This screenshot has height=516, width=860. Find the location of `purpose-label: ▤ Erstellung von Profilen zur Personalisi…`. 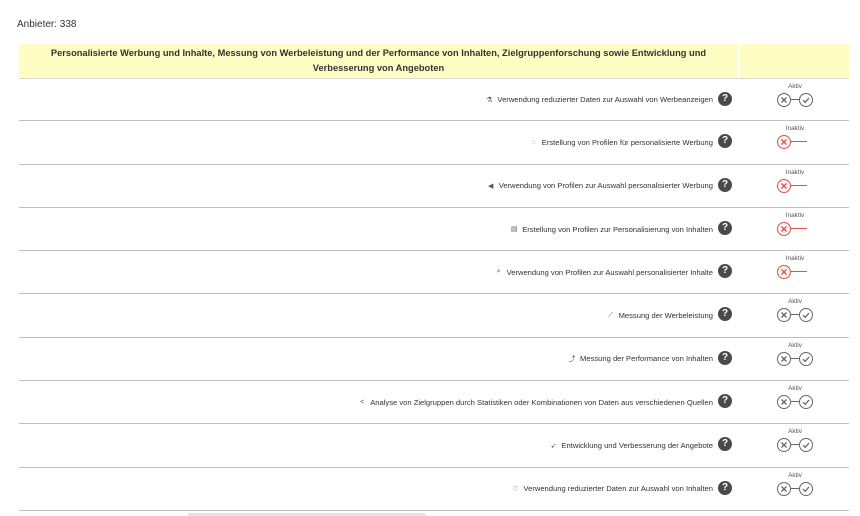

purpose-label: ▤ Erstellung von Profilen zur Personalisi… is located at coordinates (611, 229).